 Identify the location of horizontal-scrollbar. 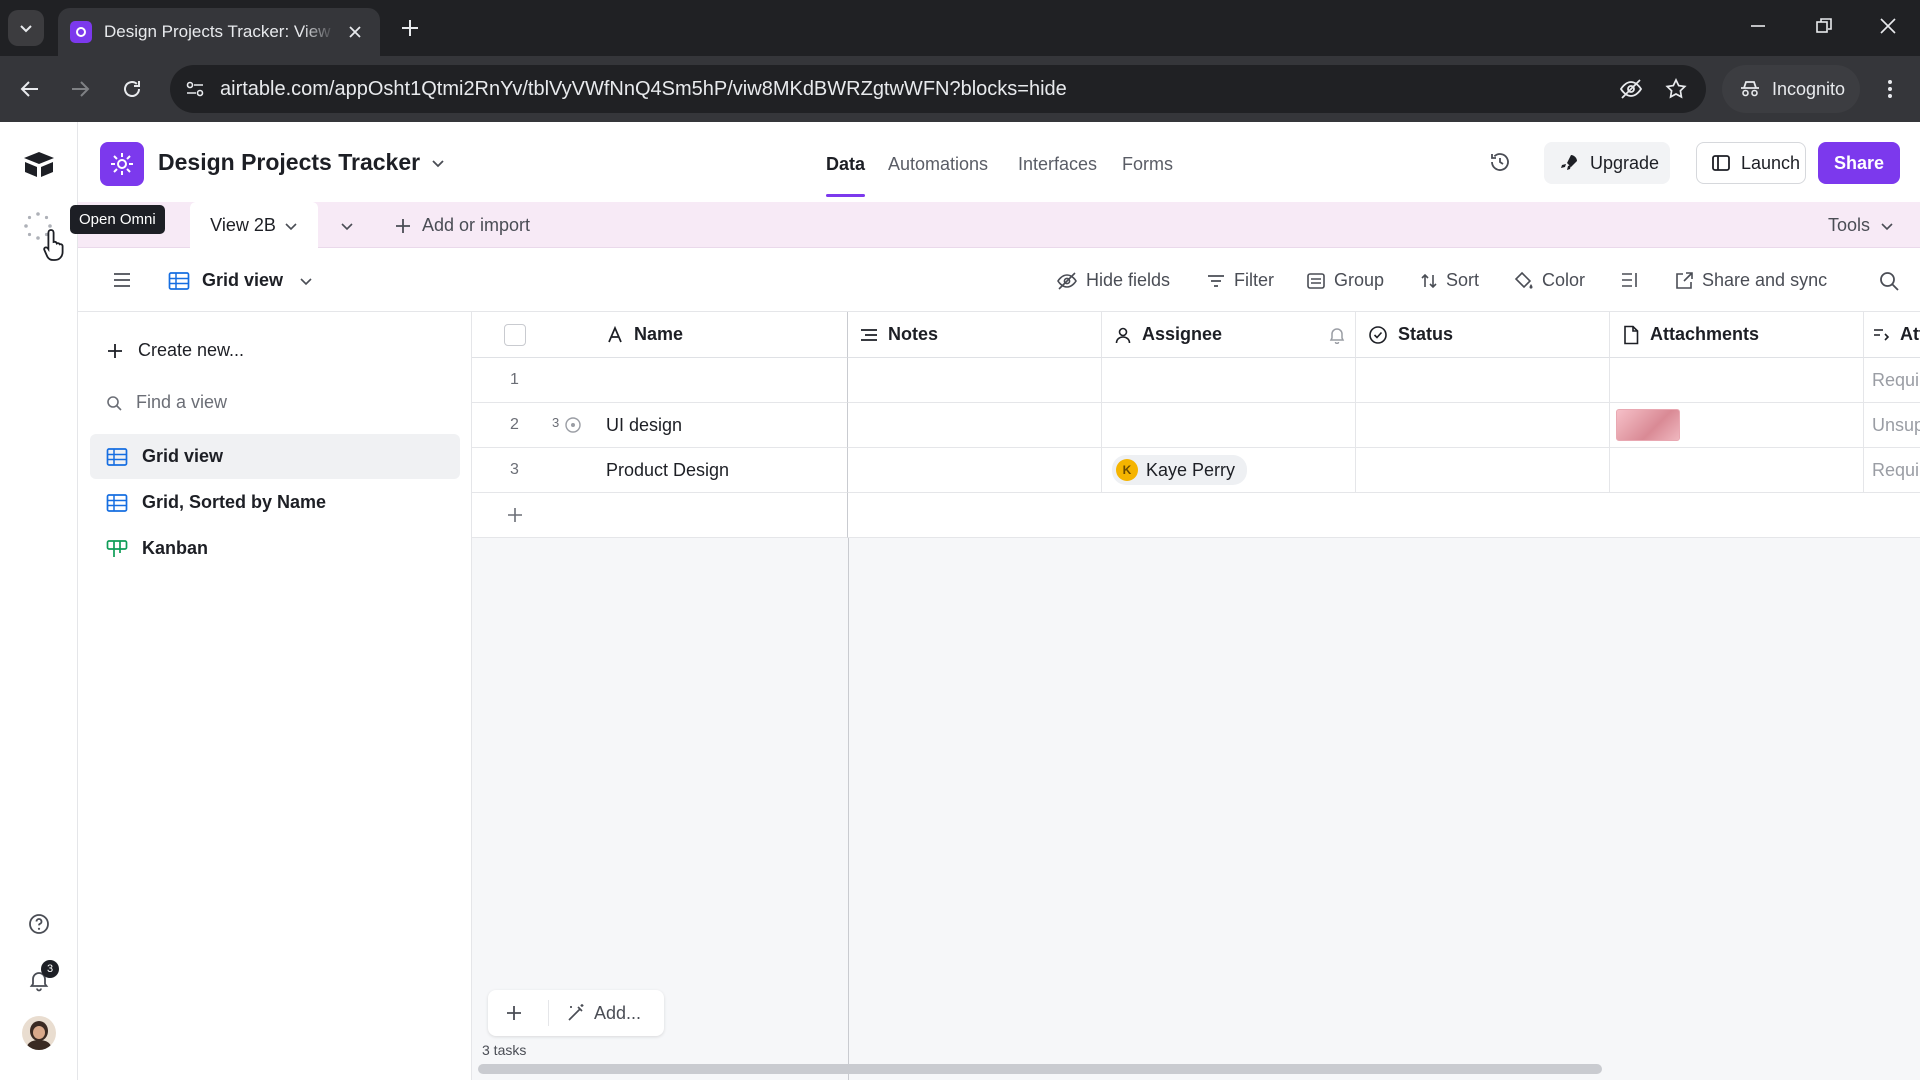
(1040, 1069).